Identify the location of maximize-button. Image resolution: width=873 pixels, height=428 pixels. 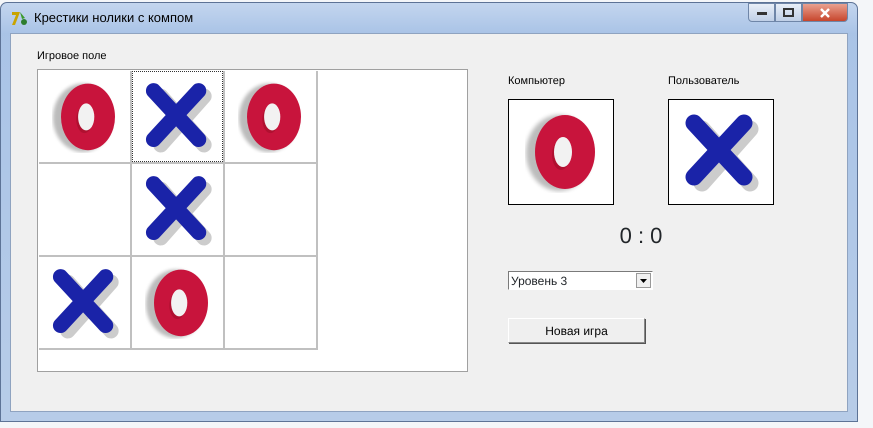
(788, 12).